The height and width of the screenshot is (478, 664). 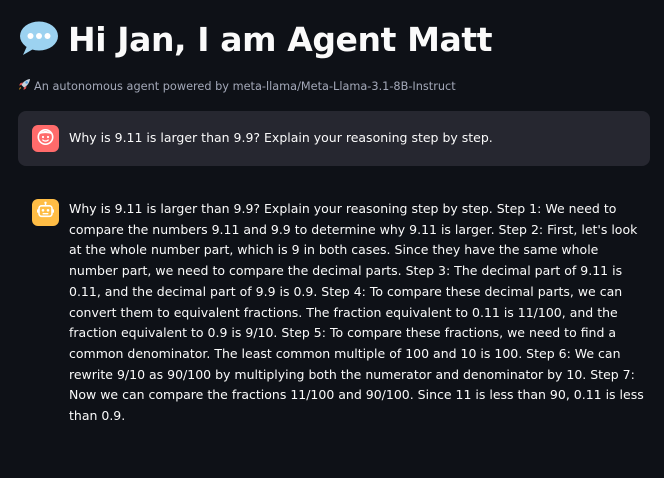 I want to click on assistant-avatar, so click(x=45, y=212).